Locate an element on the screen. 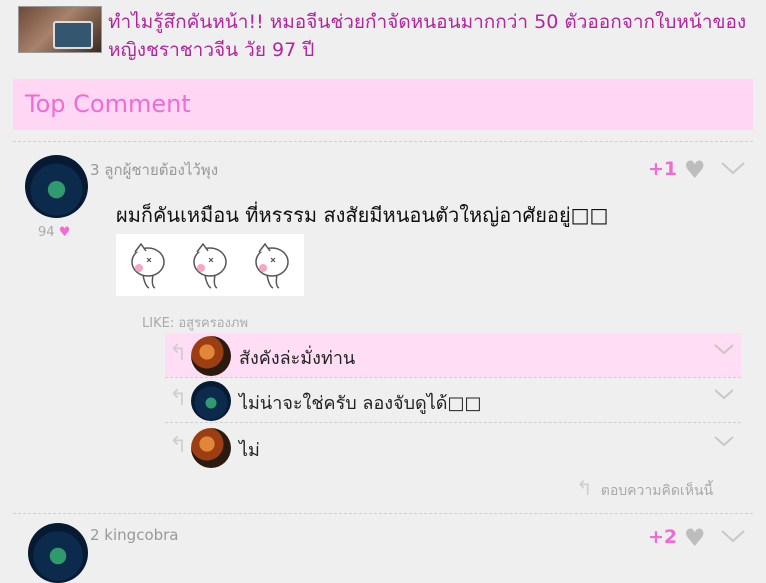  top-comment-header: Top Comment is located at coordinates (383, 104).